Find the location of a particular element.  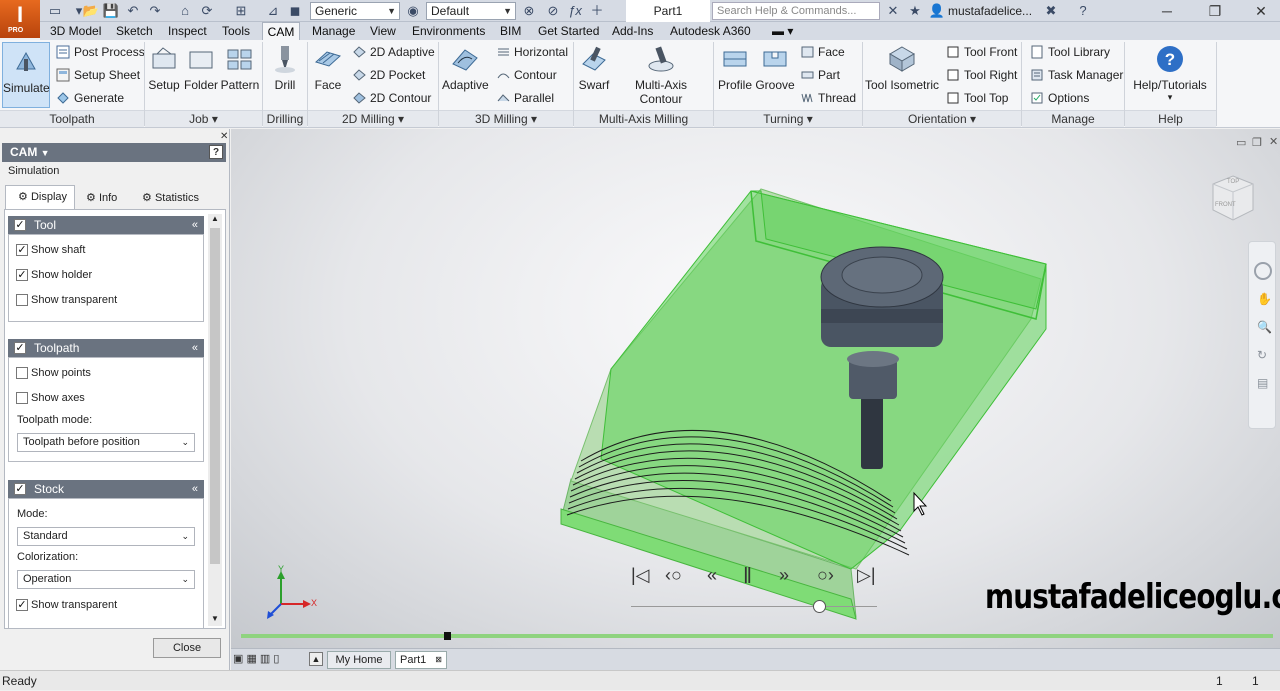

toolpath-mode-select: Toolpath before position ⌄ is located at coordinates (106, 442).